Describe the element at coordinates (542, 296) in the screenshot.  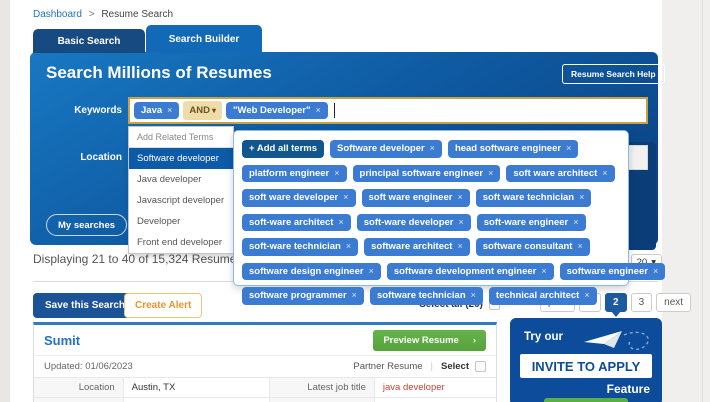
I see `related-term-chip: technical architect ×` at that location.